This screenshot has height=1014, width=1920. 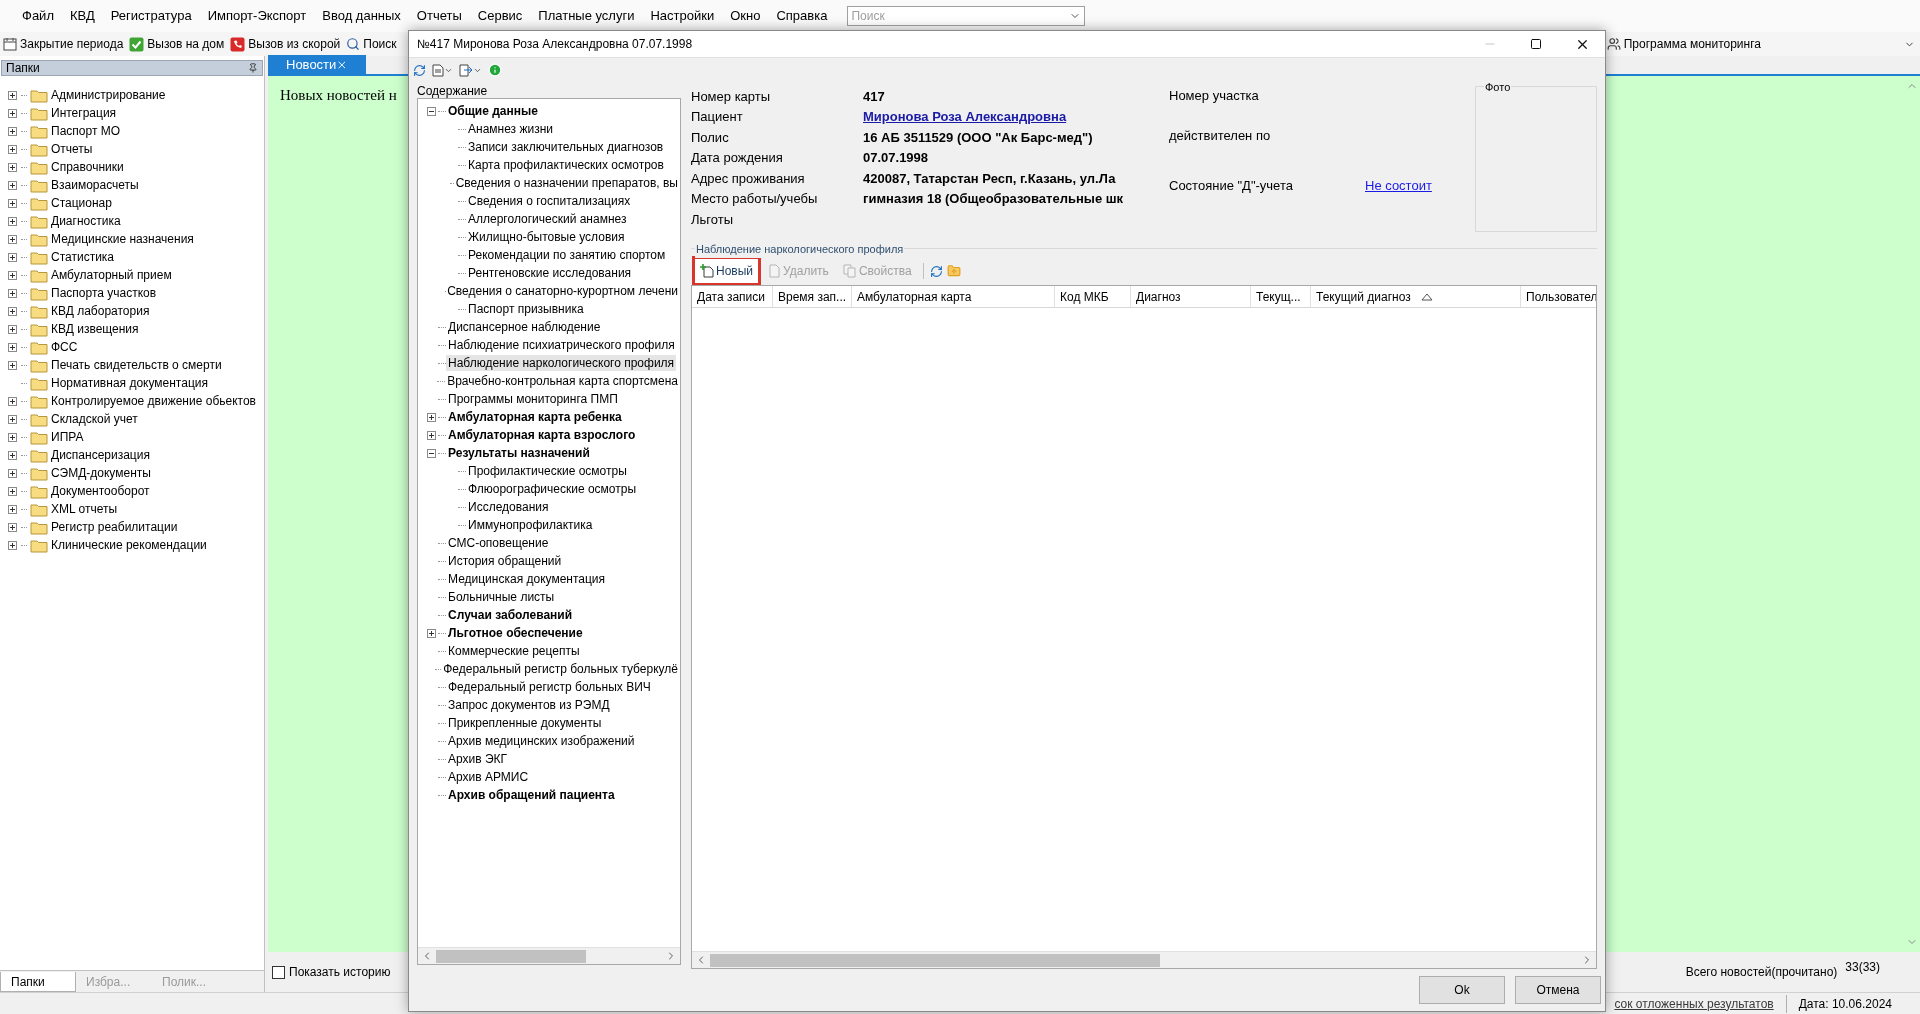 I want to click on folder-item: КВД извещения, so click(x=95, y=329).